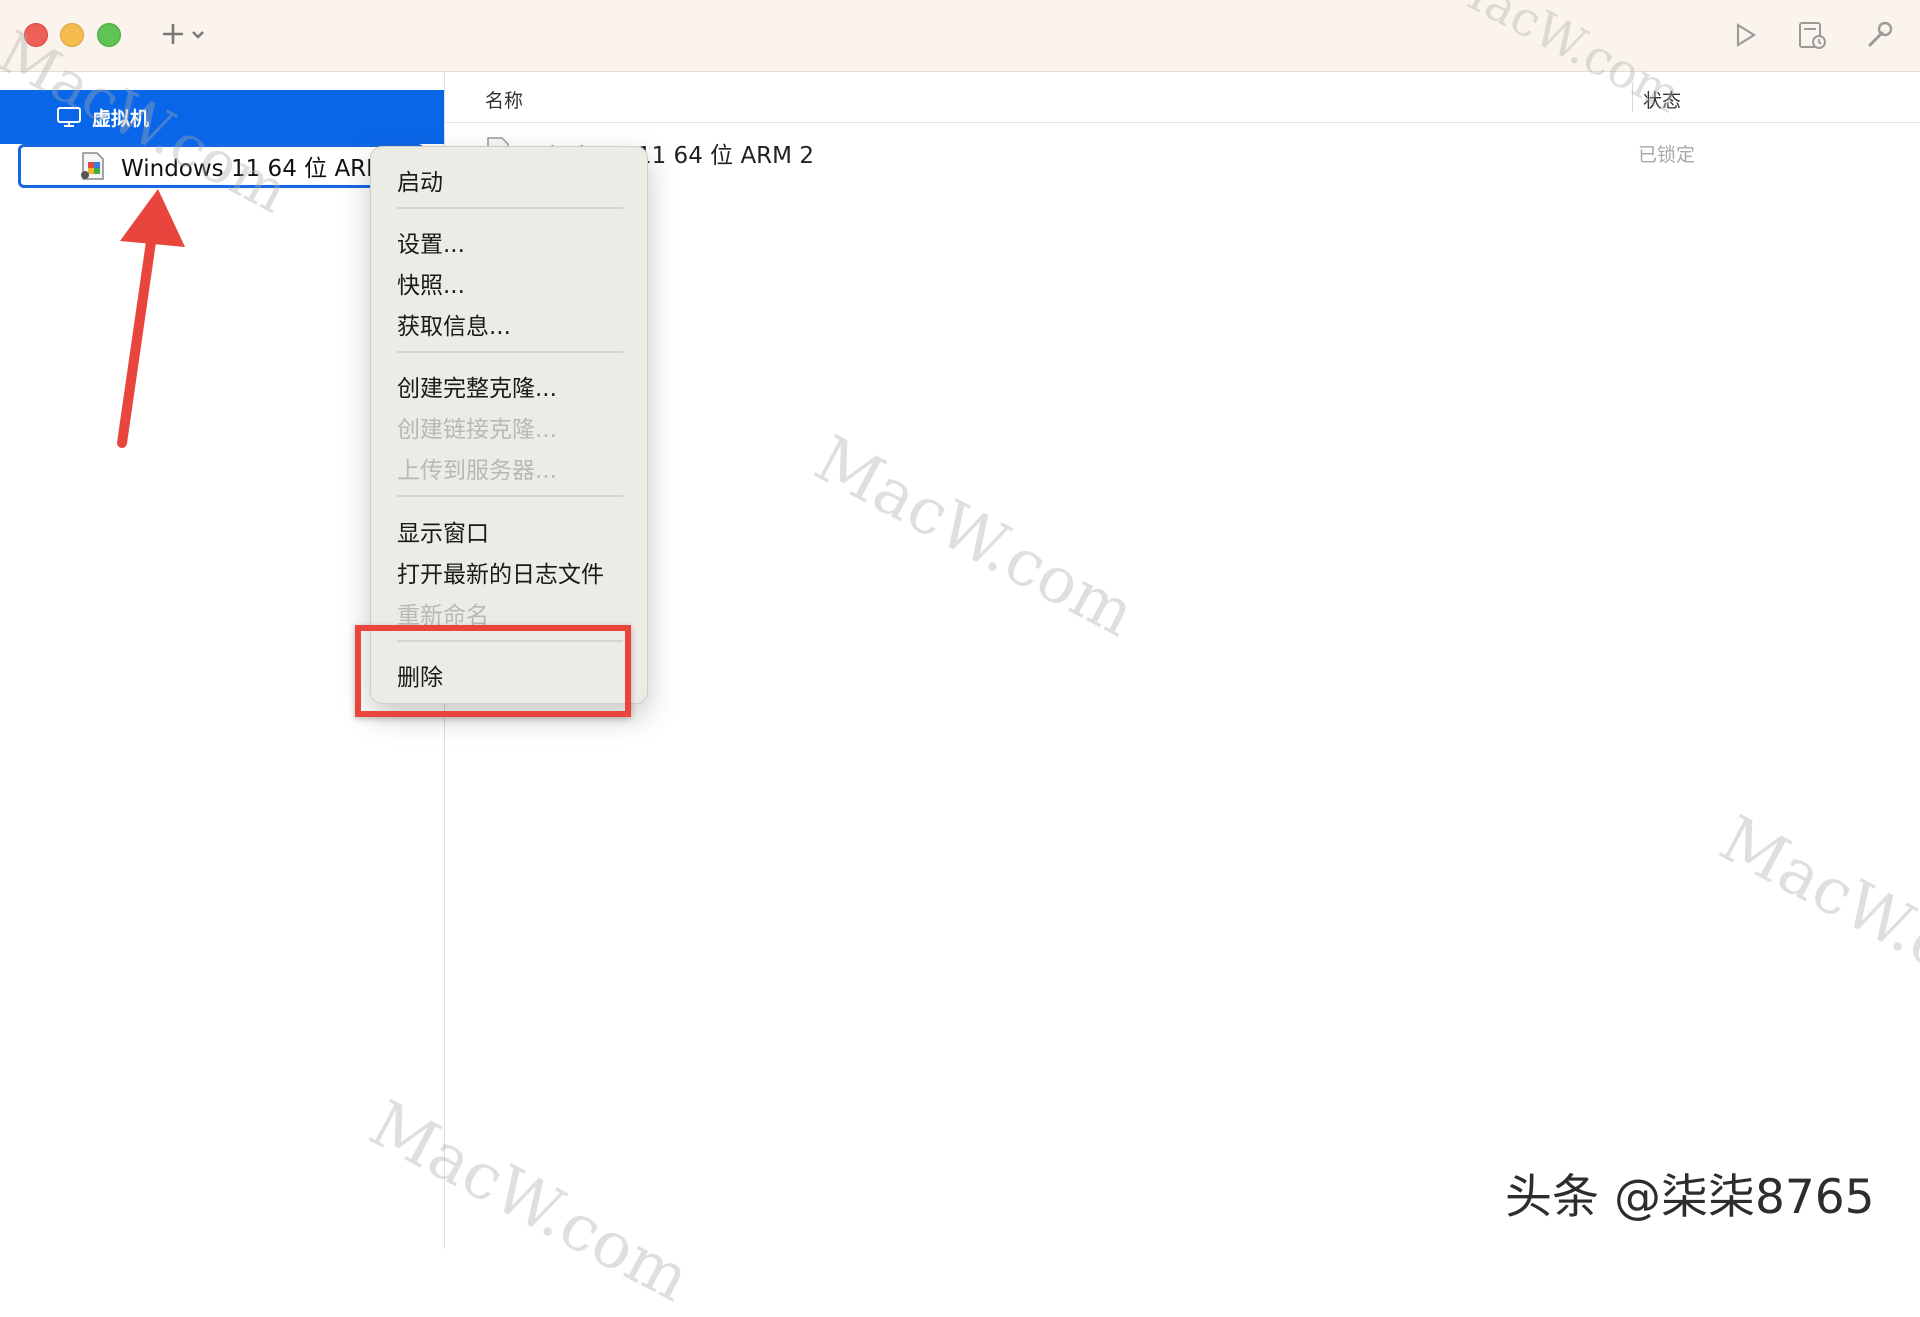 The width and height of the screenshot is (1920, 1317). I want to click on settings-button, so click(1879, 35).